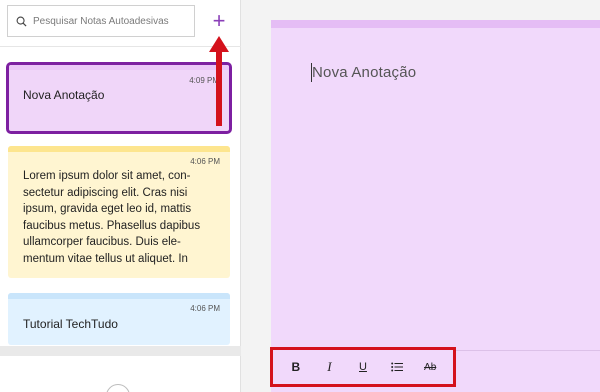 The width and height of the screenshot is (600, 392). Describe the element at coordinates (70, 324) in the screenshot. I see `note-text: Tutorial TechTudo` at that location.